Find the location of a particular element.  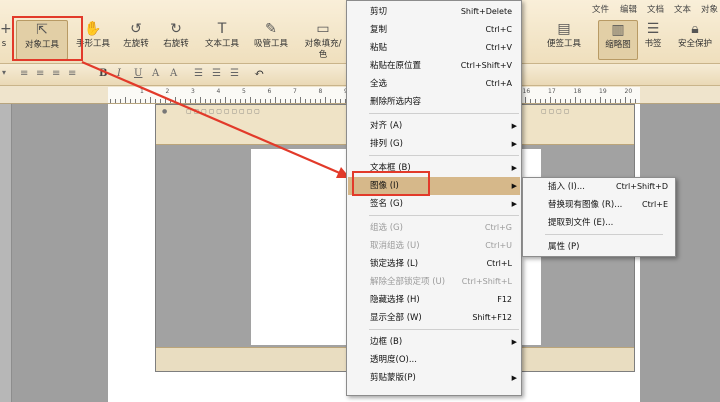

menu-item-hide: 隐藏选择 (H) F12 is located at coordinates (434, 300).